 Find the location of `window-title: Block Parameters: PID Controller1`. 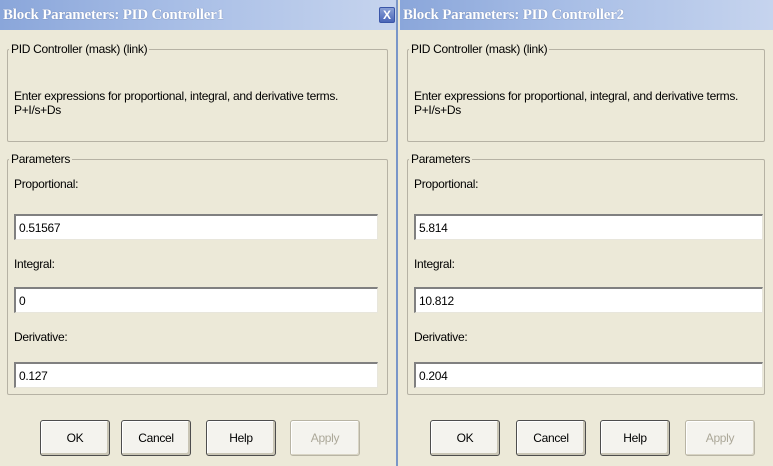

window-title: Block Parameters: PID Controller1 is located at coordinates (113, 14).